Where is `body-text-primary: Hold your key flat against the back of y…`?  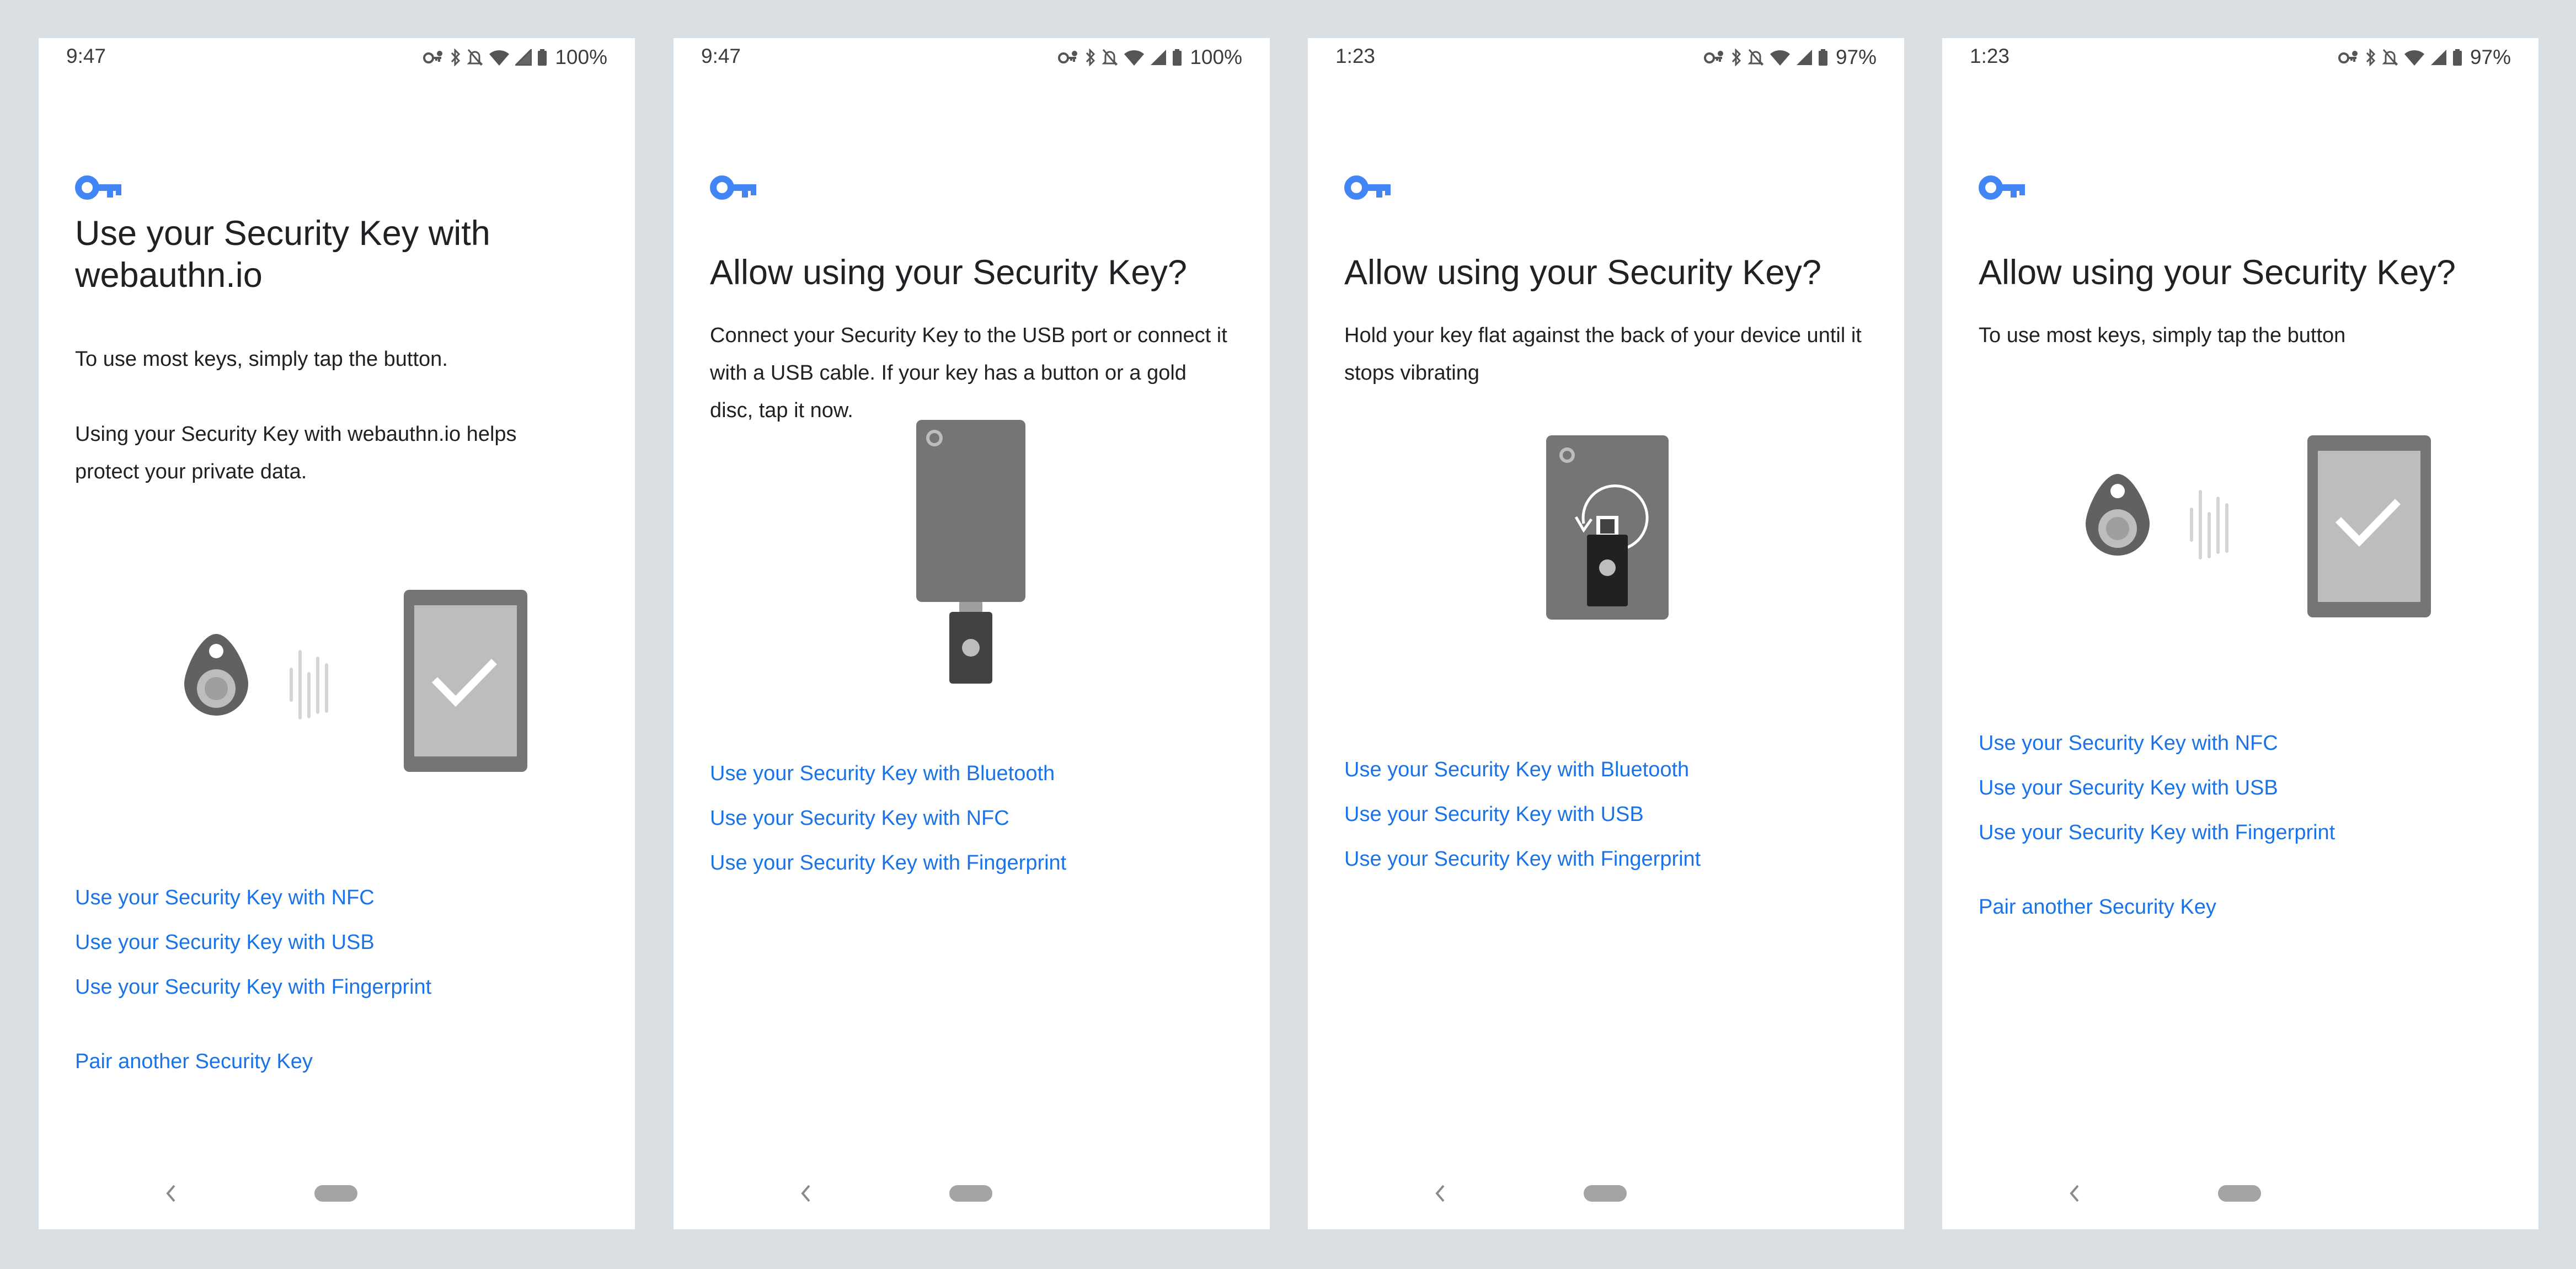 body-text-primary: Hold your key flat against the back of y… is located at coordinates (1603, 354).